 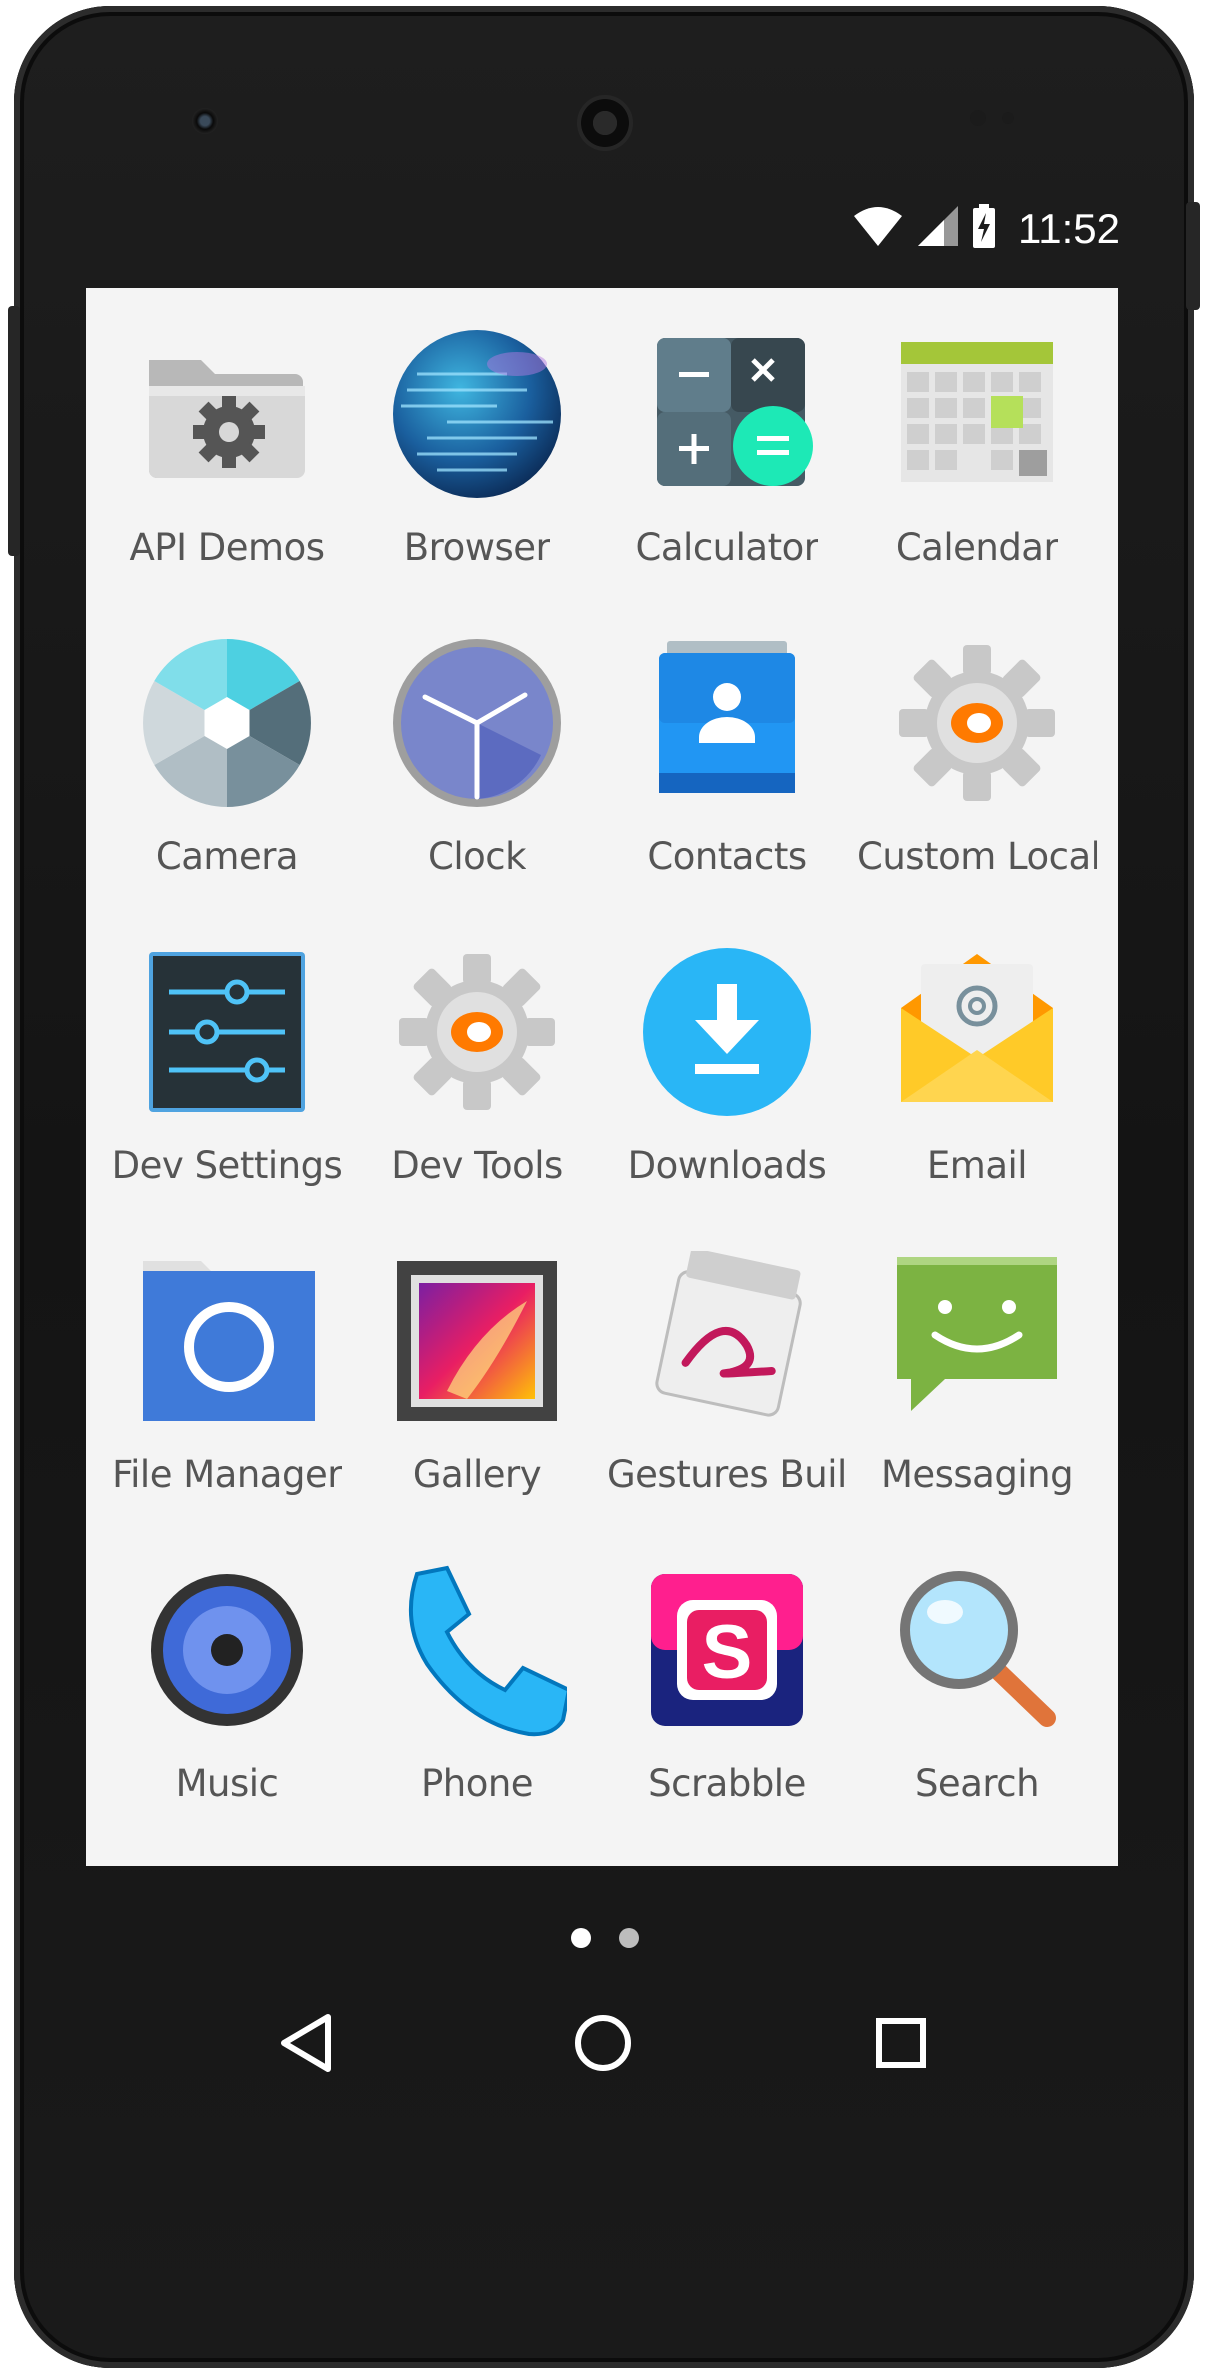 What do you see at coordinates (477, 856) in the screenshot?
I see `app-label: Clock` at bounding box center [477, 856].